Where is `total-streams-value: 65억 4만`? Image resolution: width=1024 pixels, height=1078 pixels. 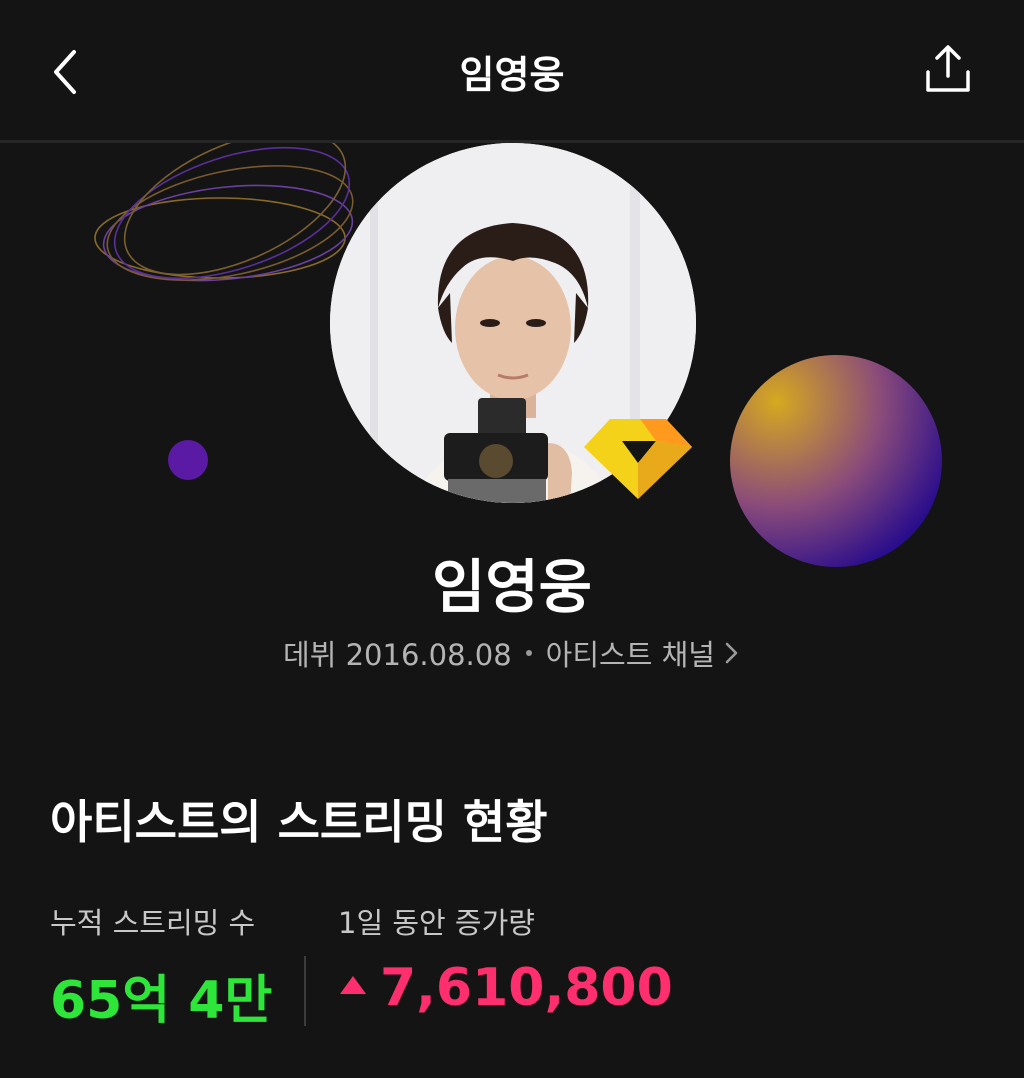 total-streams-value: 65억 4만 is located at coordinates (161, 1001).